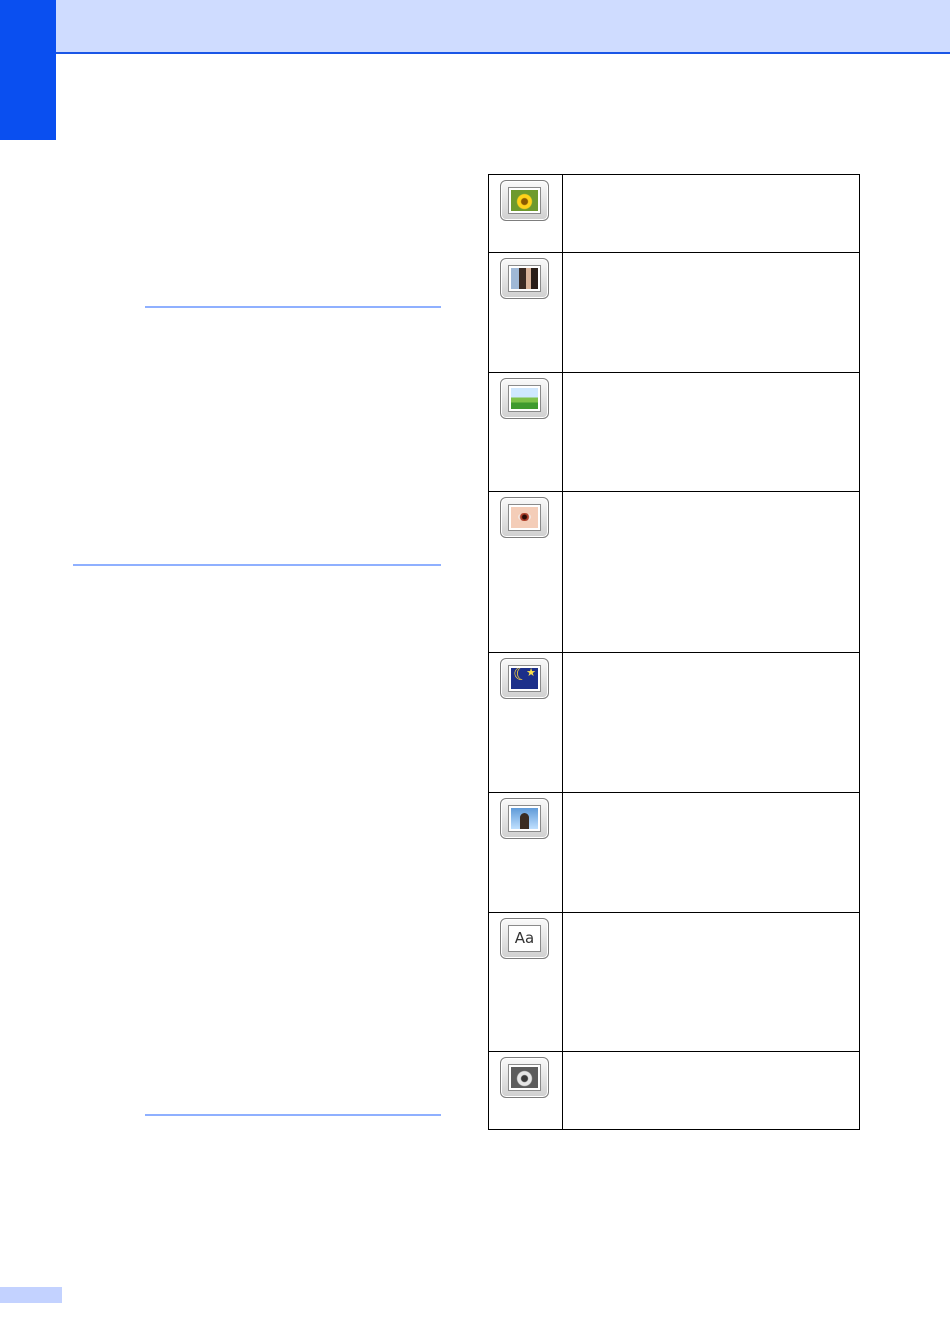  What do you see at coordinates (31, 1295) in the screenshot?
I see `page-number-tab` at bounding box center [31, 1295].